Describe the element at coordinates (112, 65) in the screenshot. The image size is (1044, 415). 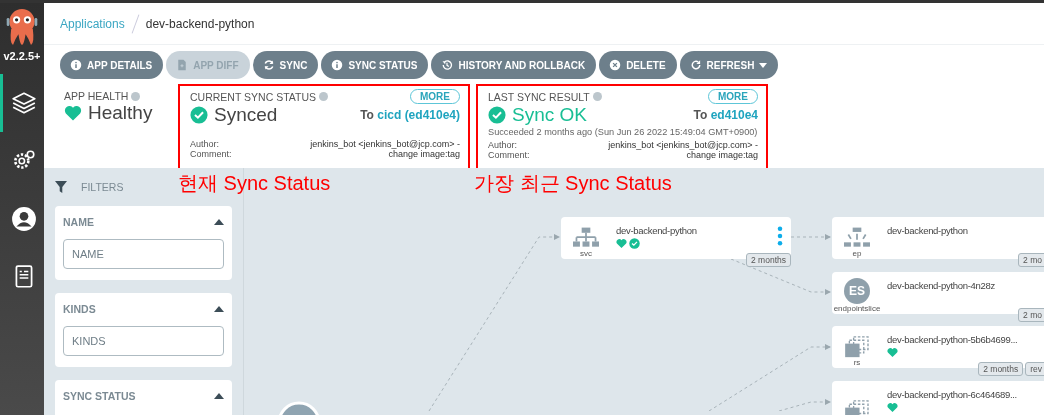
I see `toolbar-button: APP DETAILS` at that location.